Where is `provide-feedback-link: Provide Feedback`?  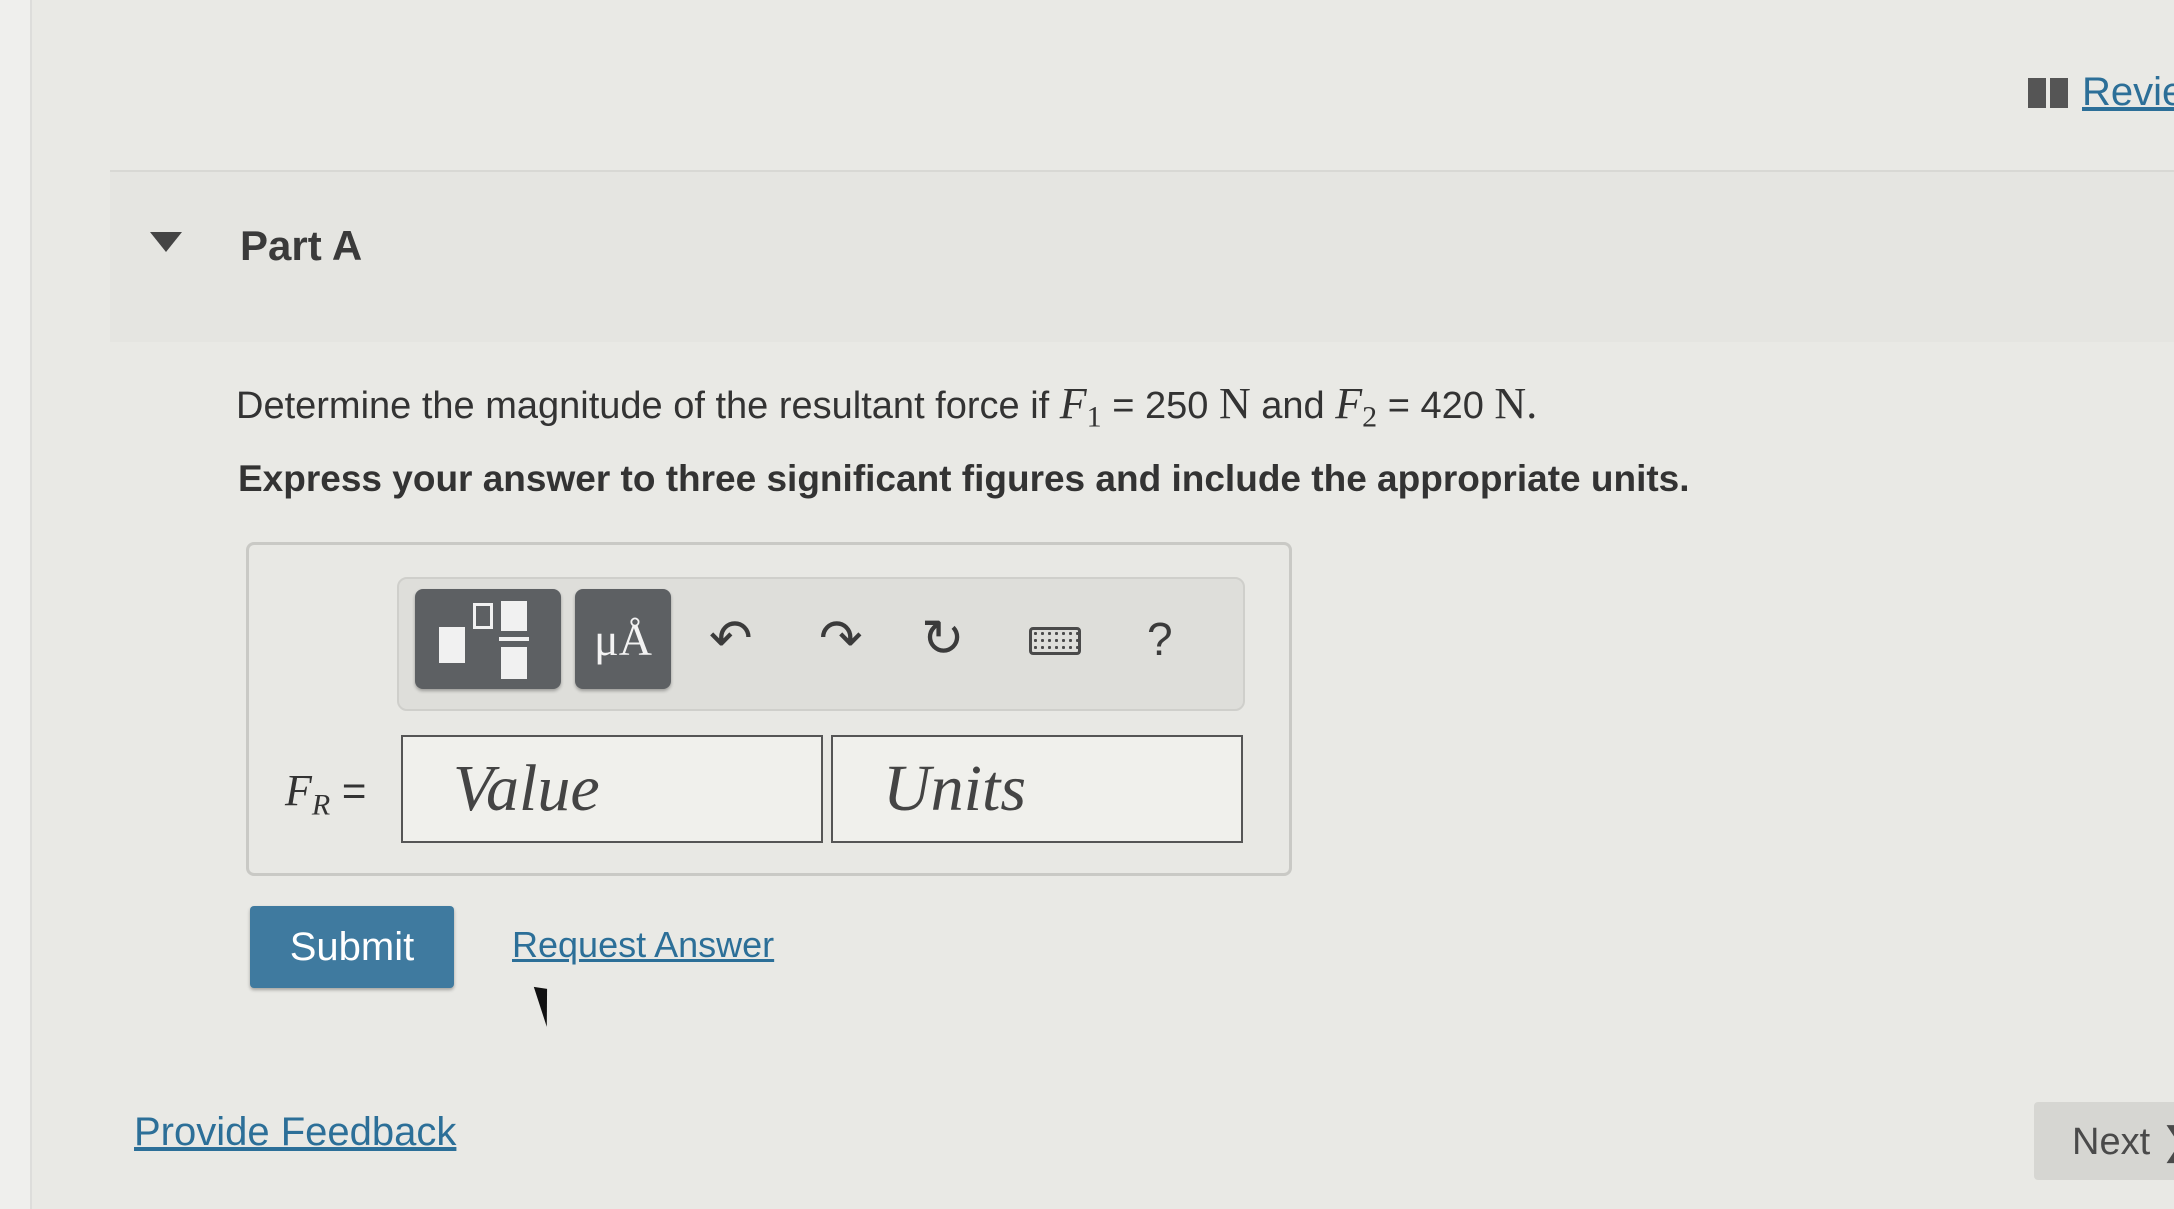 provide-feedback-link: Provide Feedback is located at coordinates (295, 1132).